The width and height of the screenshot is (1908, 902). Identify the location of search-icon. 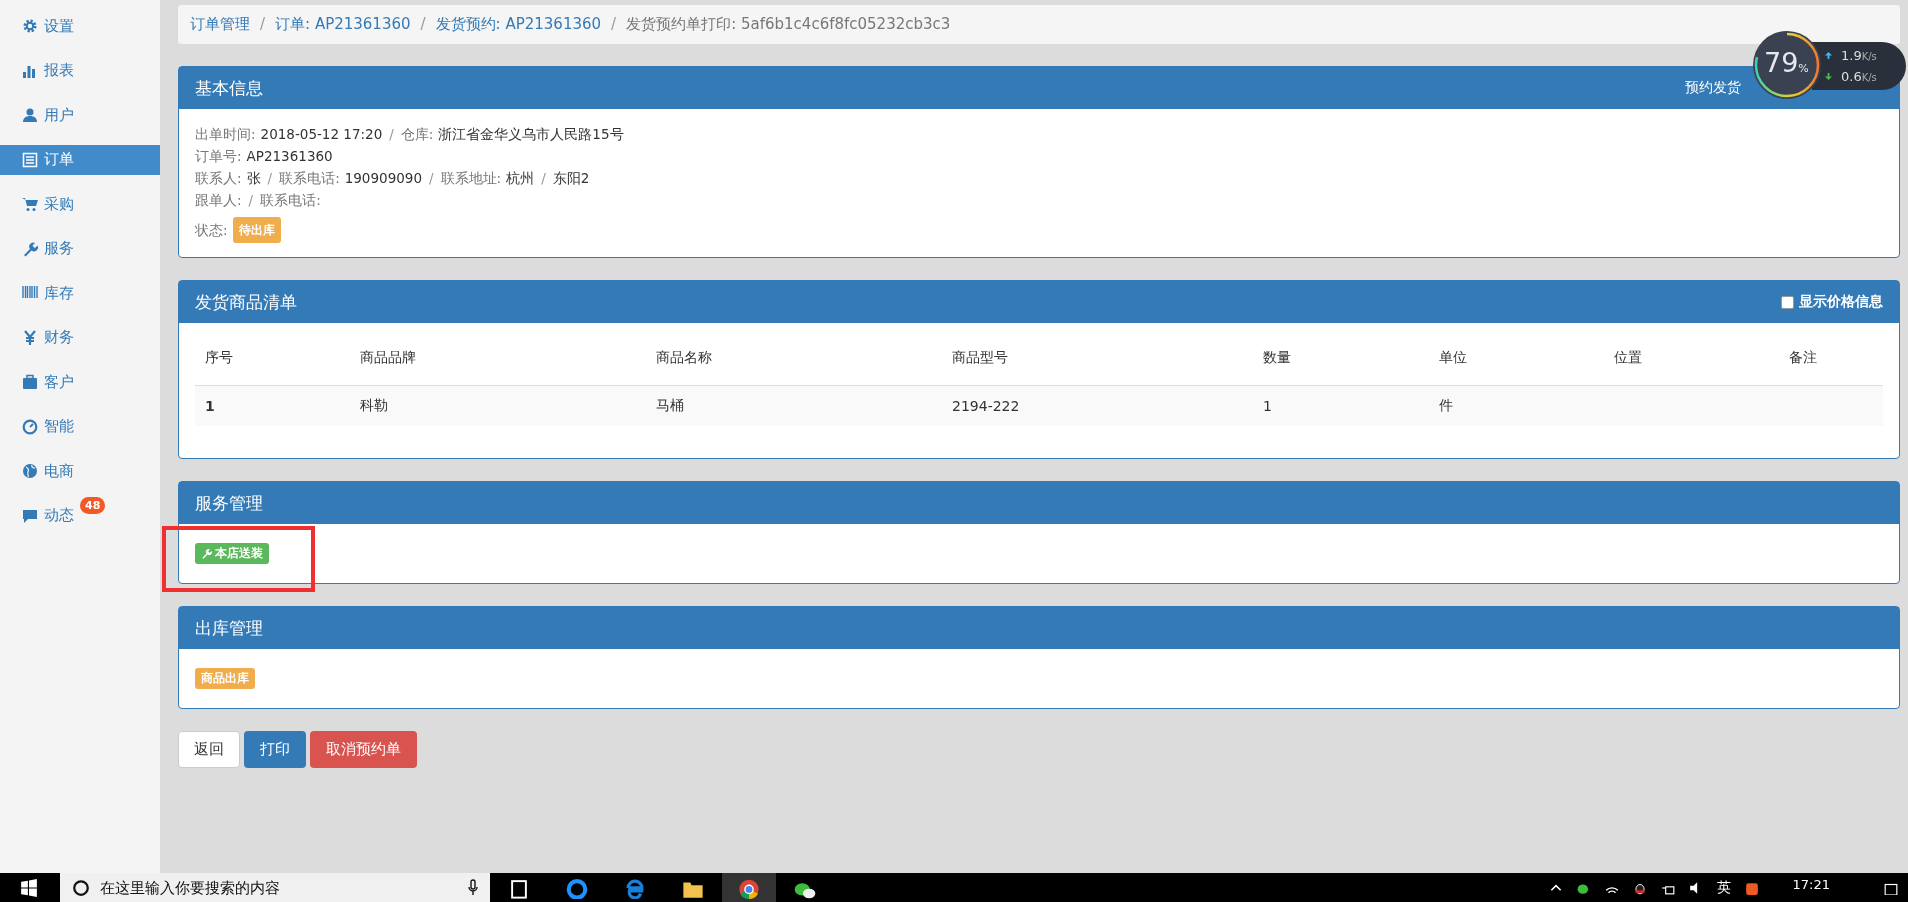
(81, 888).